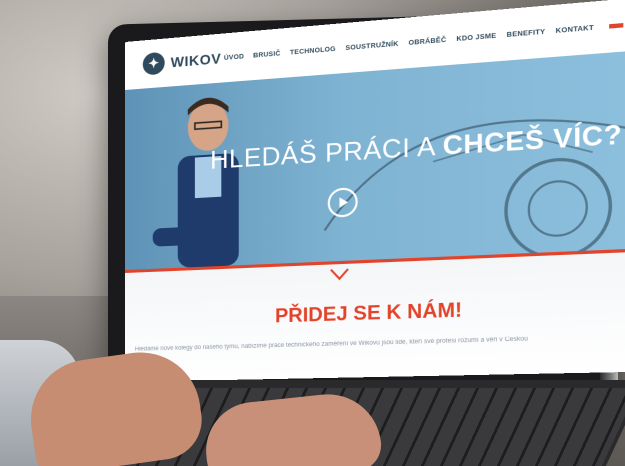 This screenshot has width=625, height=466. Describe the element at coordinates (526, 33) in the screenshot. I see `nav-item-benefity: BENEFITY` at that location.